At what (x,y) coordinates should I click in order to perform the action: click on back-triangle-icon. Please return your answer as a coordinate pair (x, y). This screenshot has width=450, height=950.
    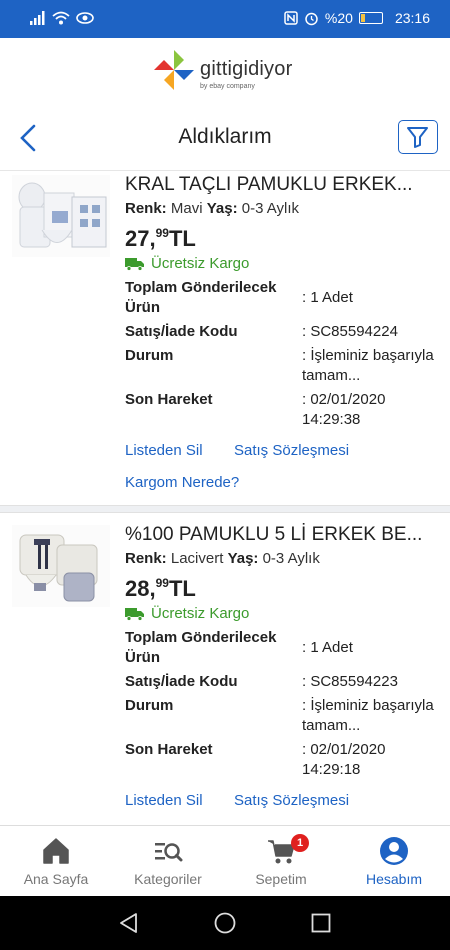
    Looking at the image, I should click on (129, 923).